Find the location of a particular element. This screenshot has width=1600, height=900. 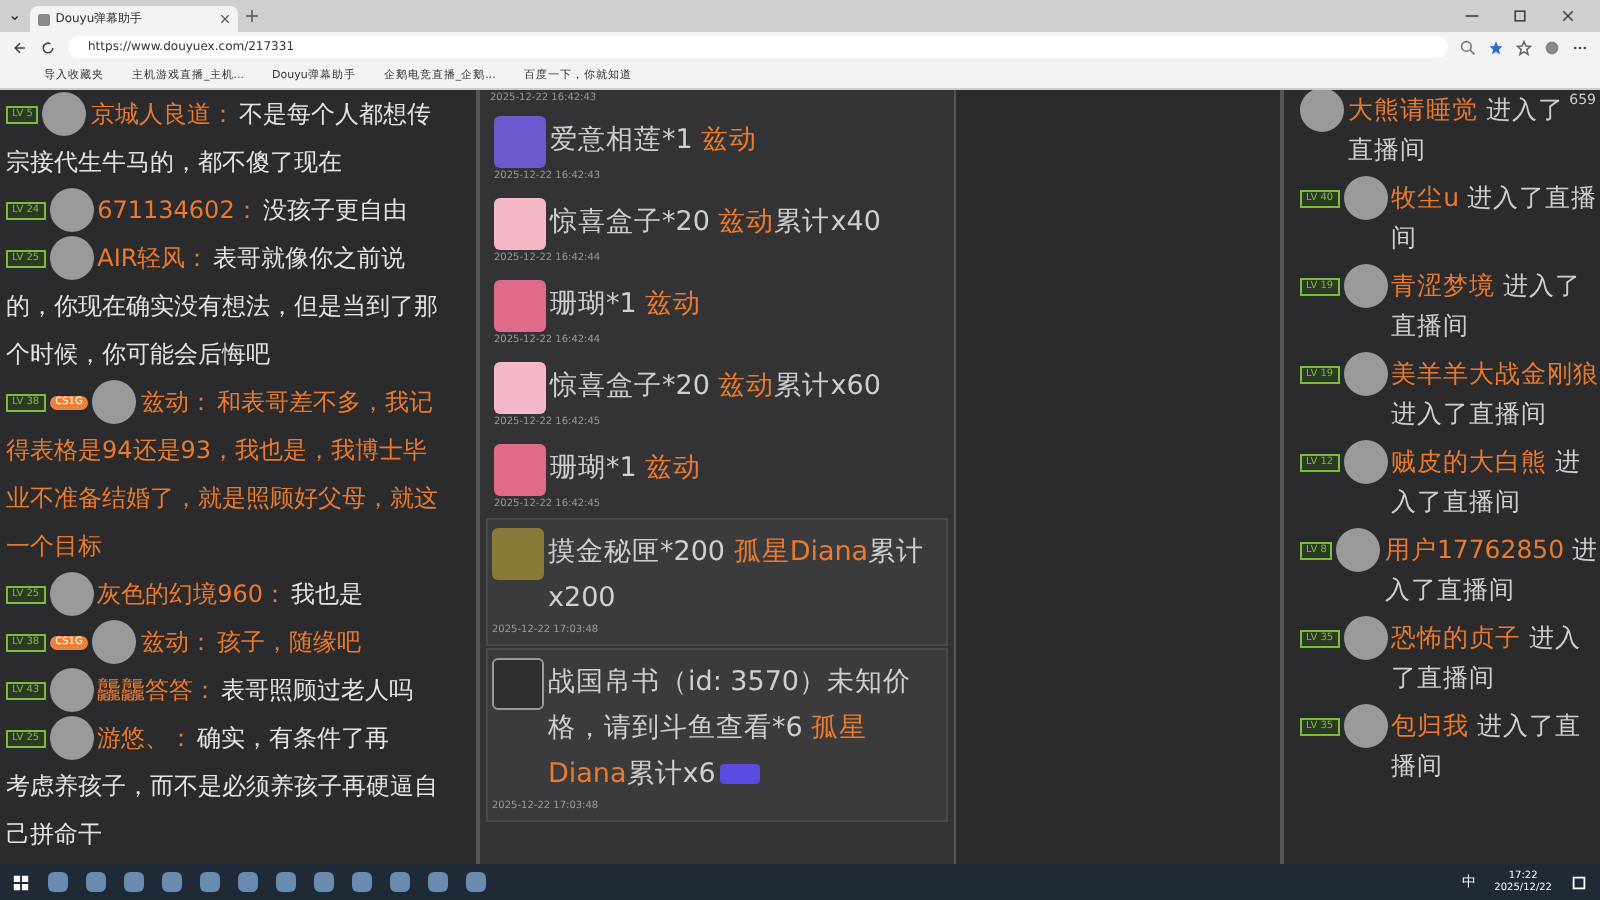

star-icon is located at coordinates (1496, 47).